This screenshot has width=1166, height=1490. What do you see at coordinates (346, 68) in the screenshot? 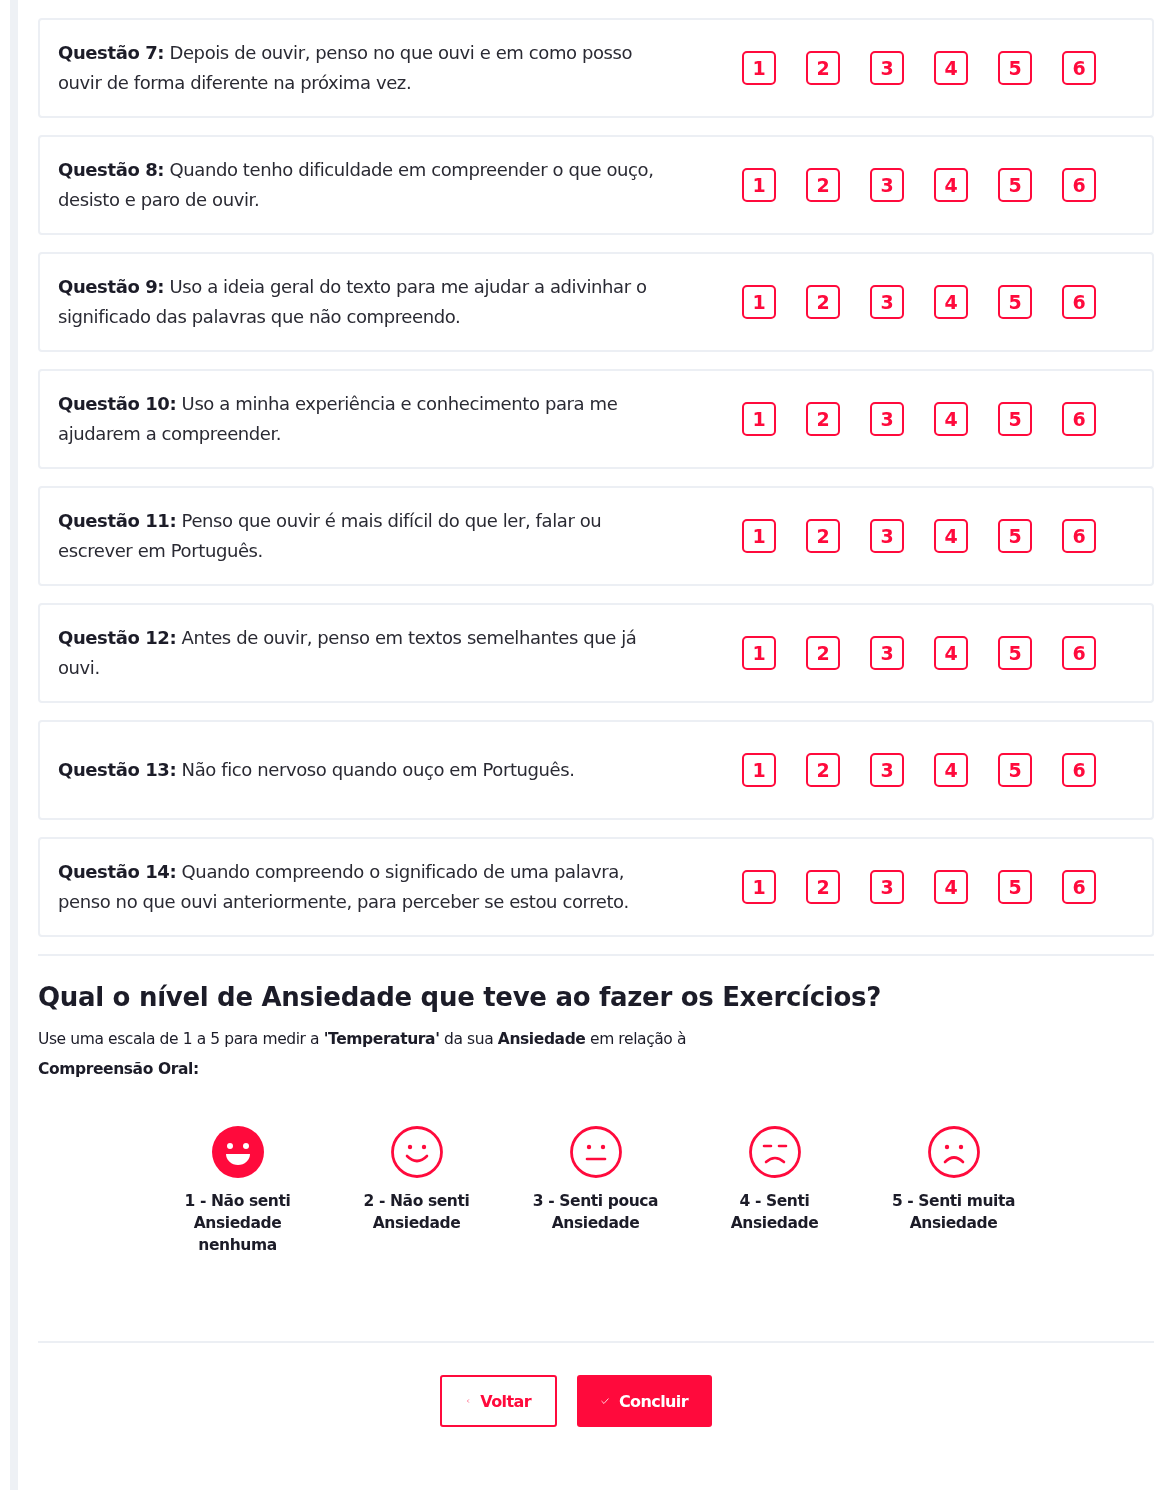
I see `question-text: Questão 7: Depois de ouvir, penso no que ouvi e em como posso ouvir de forma diferente na próxima vez.` at bounding box center [346, 68].